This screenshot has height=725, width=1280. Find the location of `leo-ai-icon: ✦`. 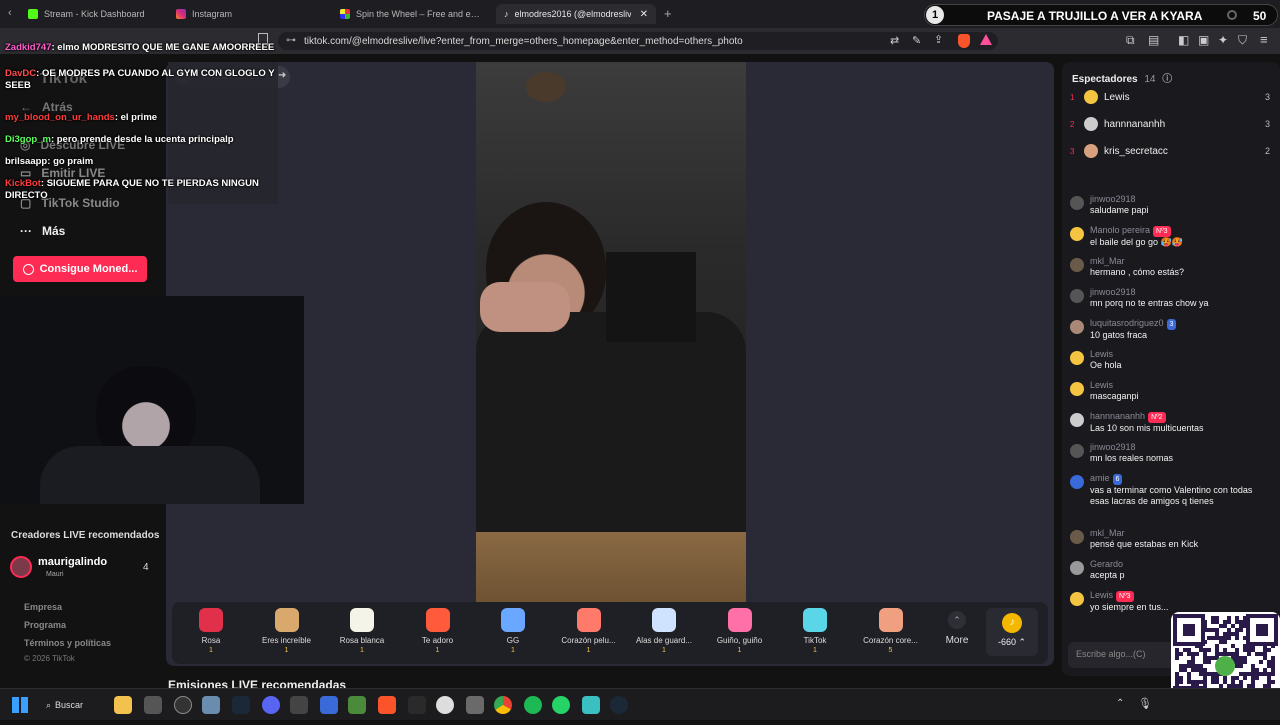

leo-ai-icon: ✦ is located at coordinates (1223, 40).